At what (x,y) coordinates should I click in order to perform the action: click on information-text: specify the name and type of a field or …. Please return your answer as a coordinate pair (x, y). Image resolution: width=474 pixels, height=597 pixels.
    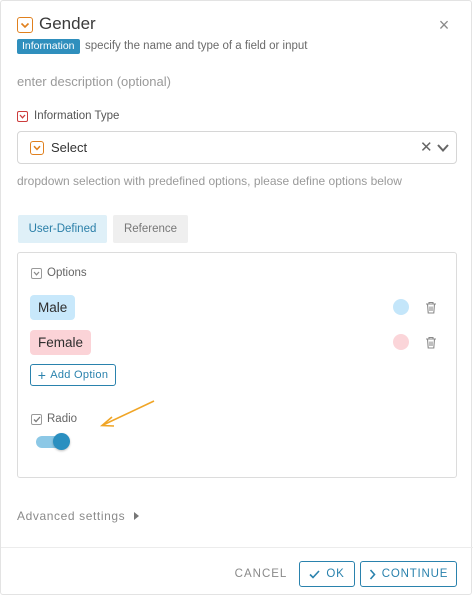
    Looking at the image, I should click on (196, 46).